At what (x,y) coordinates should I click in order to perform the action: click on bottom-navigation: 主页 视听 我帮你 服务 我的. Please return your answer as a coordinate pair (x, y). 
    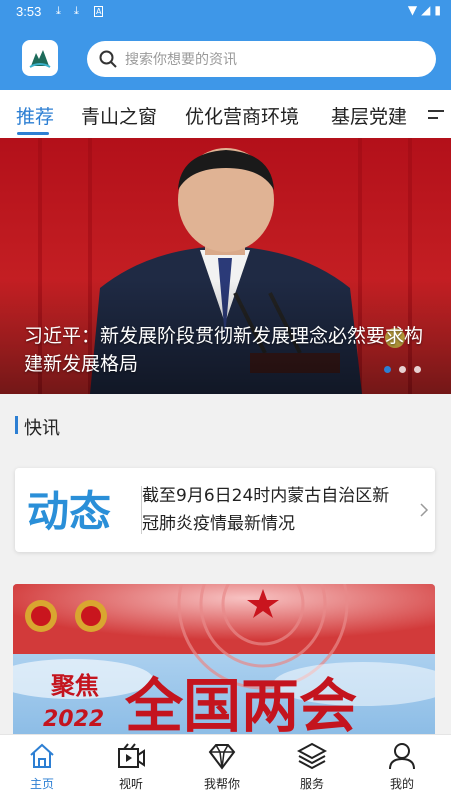
    Looking at the image, I should click on (225, 767).